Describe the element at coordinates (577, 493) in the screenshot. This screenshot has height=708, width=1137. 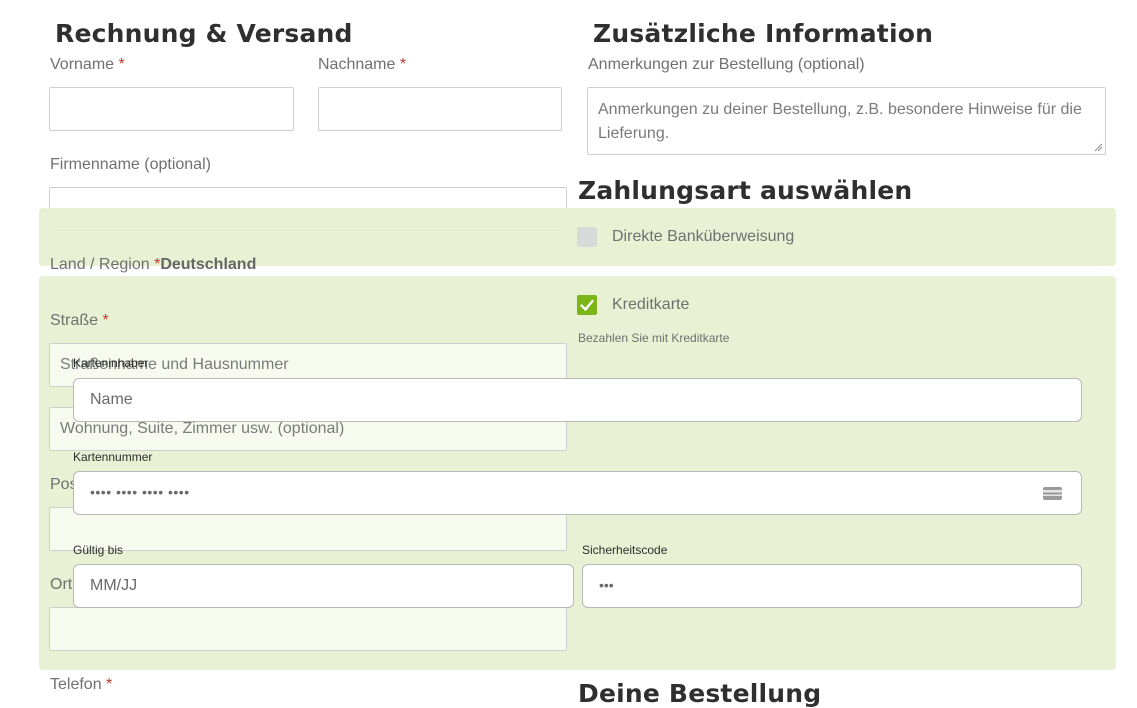
I see `card-number-input: •••• •••• •••• ••••` at that location.